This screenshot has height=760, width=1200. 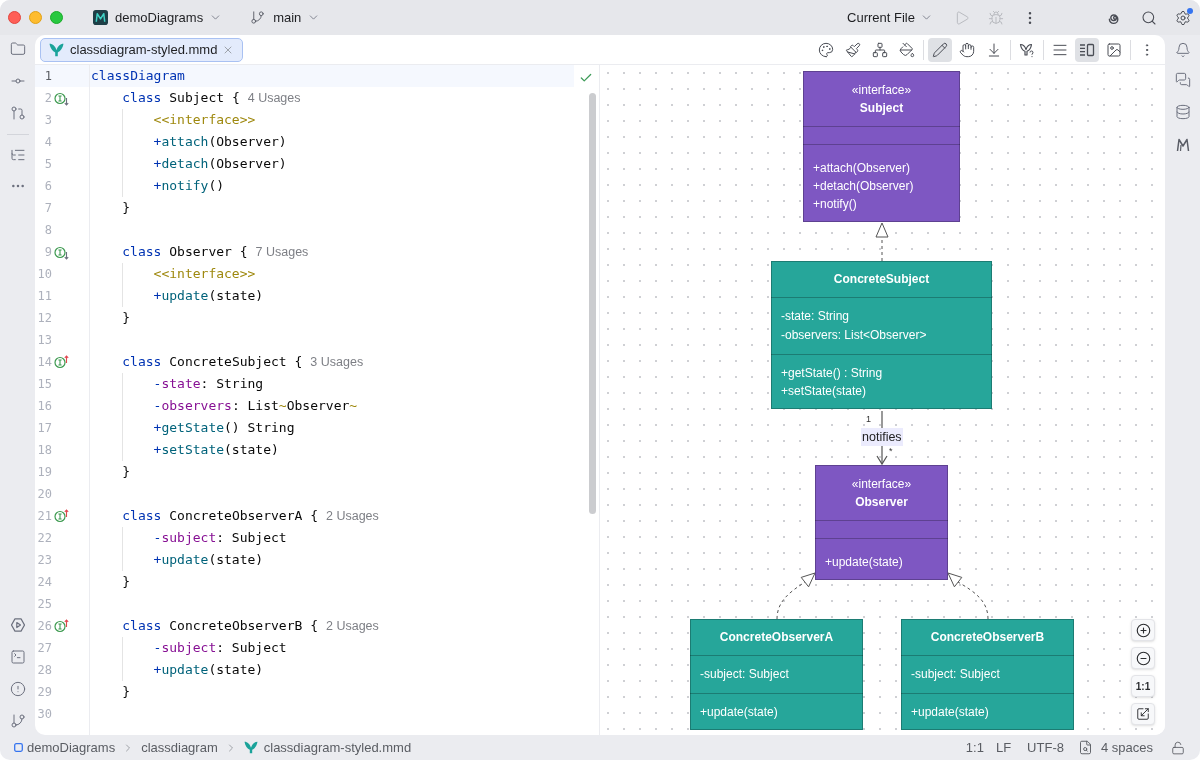 What do you see at coordinates (158, 17) in the screenshot?
I see `project-selector: demoDiagrams` at bounding box center [158, 17].